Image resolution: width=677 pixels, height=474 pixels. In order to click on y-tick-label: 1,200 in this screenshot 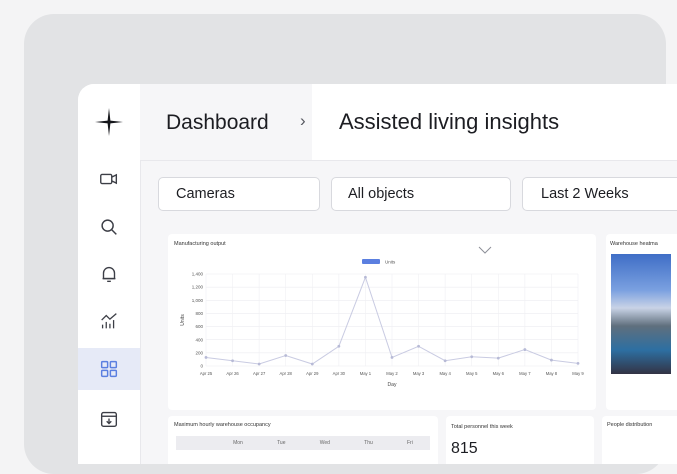, I will do `click(198, 287)`.